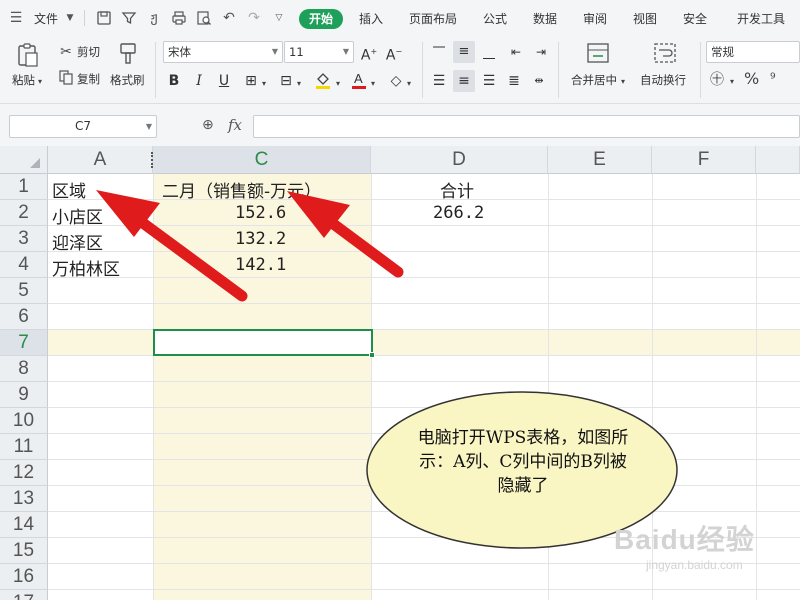  I want to click on baidu-jingyan-watermark: Baidu经验 jingyan.baidu.com, so click(684, 545).